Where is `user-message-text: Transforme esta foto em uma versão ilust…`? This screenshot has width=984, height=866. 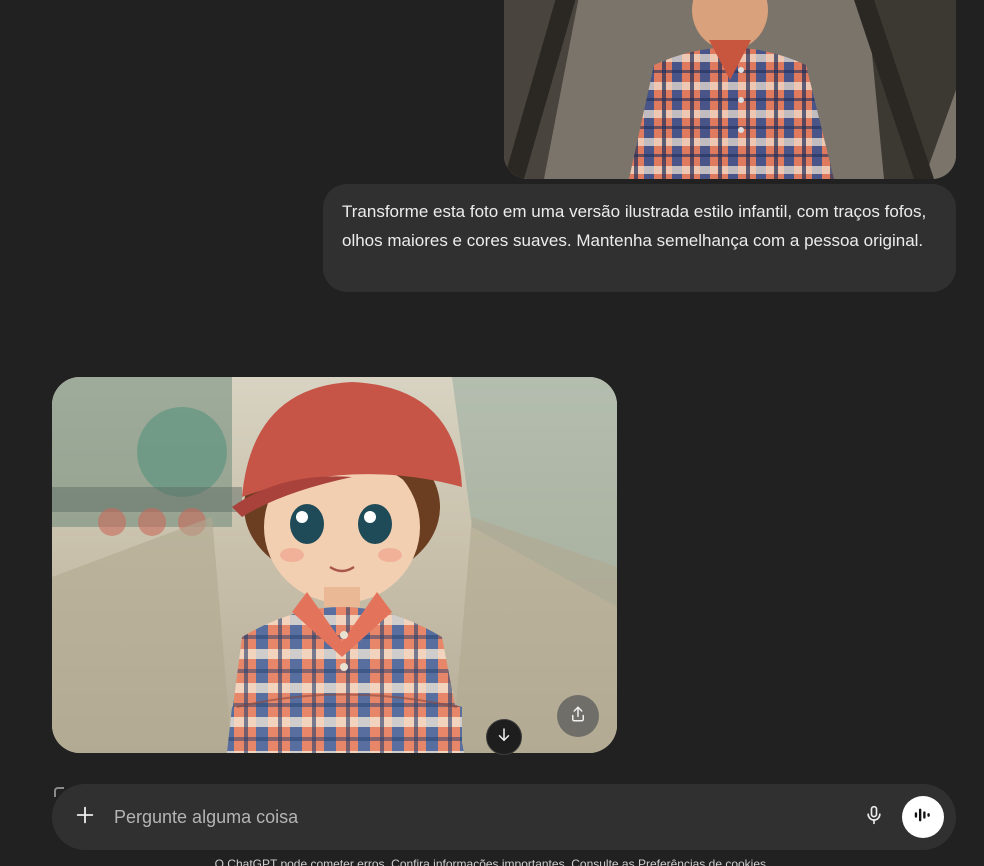 user-message-text: Transforme esta foto em uma versão ilust… is located at coordinates (634, 226).